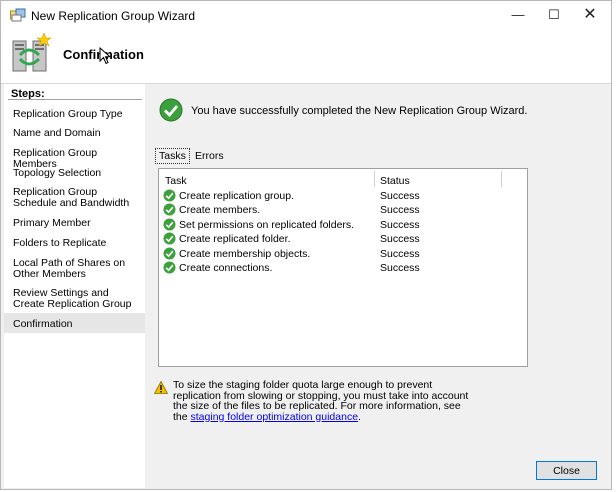 The height and width of the screenshot is (492, 616). What do you see at coordinates (343, 196) in the screenshot?
I see `table-row: Create replication group. Success` at bounding box center [343, 196].